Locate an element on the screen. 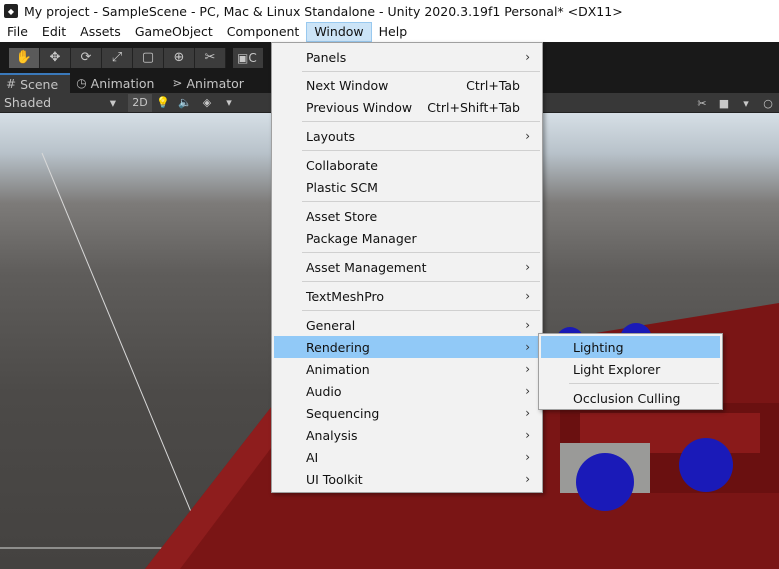 This screenshot has width=779, height=569. dropdown-arrow-icon: ▾ is located at coordinates (112, 102).